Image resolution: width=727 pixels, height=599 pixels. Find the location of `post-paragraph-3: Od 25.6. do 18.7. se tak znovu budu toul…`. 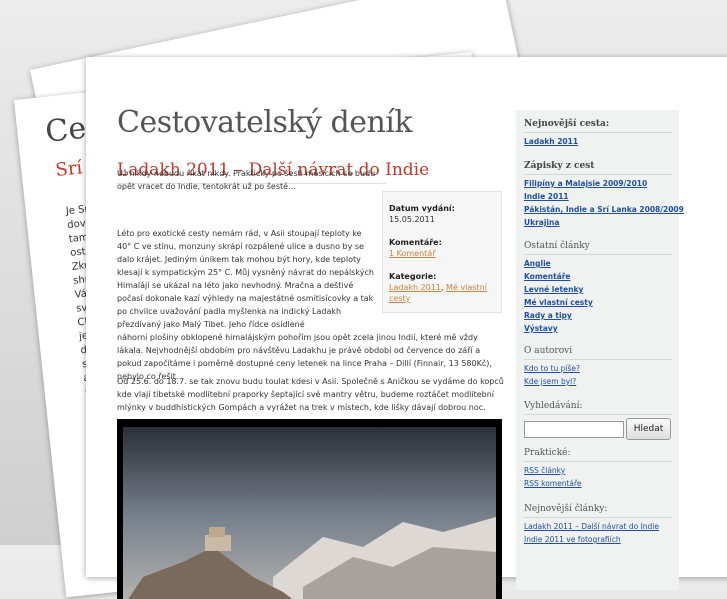

post-paragraph-3: Od 25.6. do 18.7. se tak znovu budu toul… is located at coordinates (310, 394).